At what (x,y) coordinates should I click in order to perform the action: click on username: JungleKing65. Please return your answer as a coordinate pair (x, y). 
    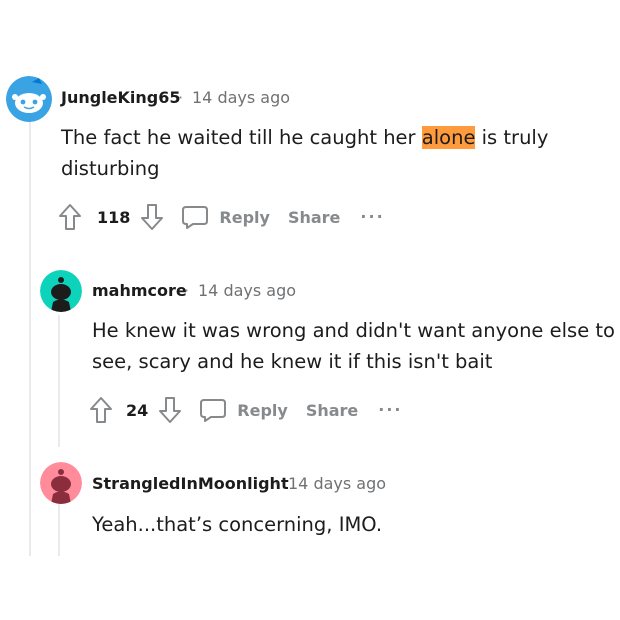
    Looking at the image, I should click on (121, 97).